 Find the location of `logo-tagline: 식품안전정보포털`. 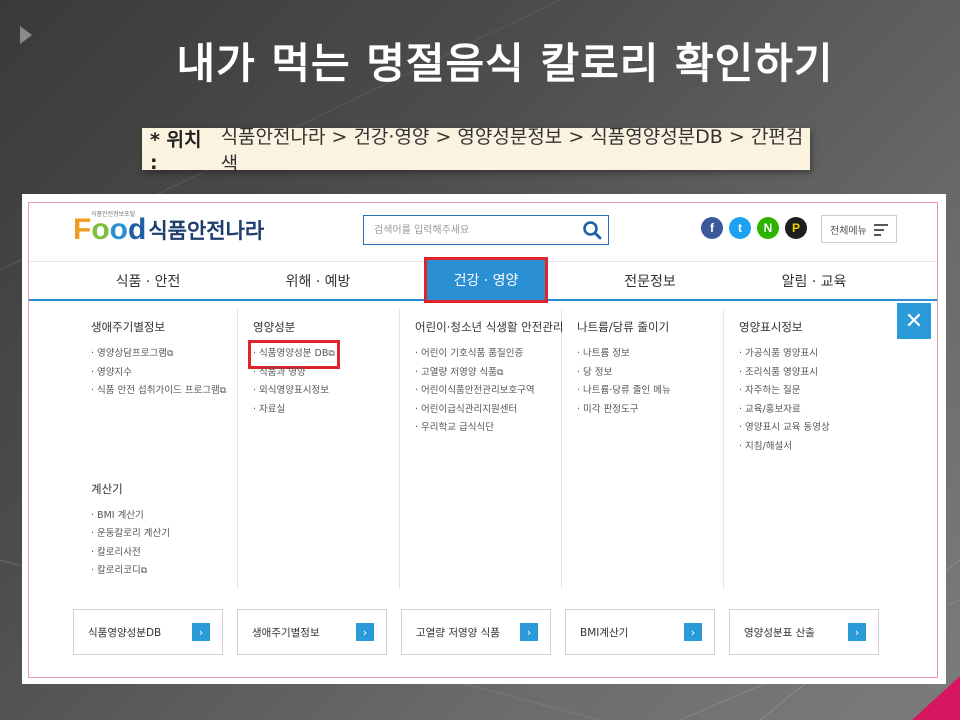

logo-tagline: 식품안전정보포털 is located at coordinates (113, 214).